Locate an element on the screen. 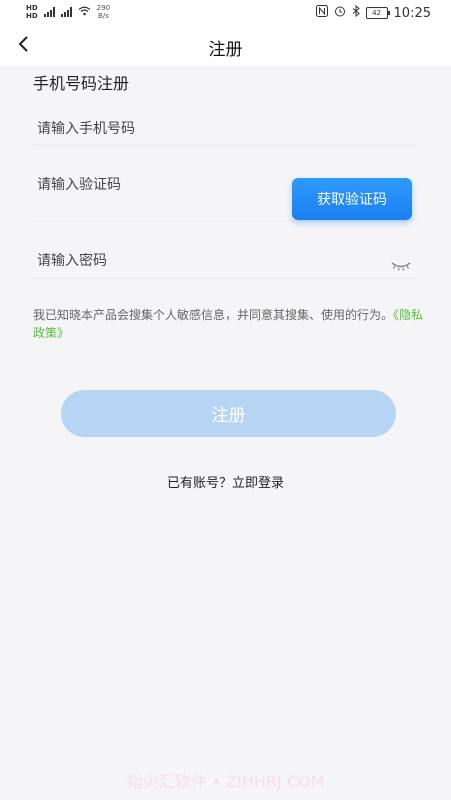  wifi-icon is located at coordinates (84, 12).